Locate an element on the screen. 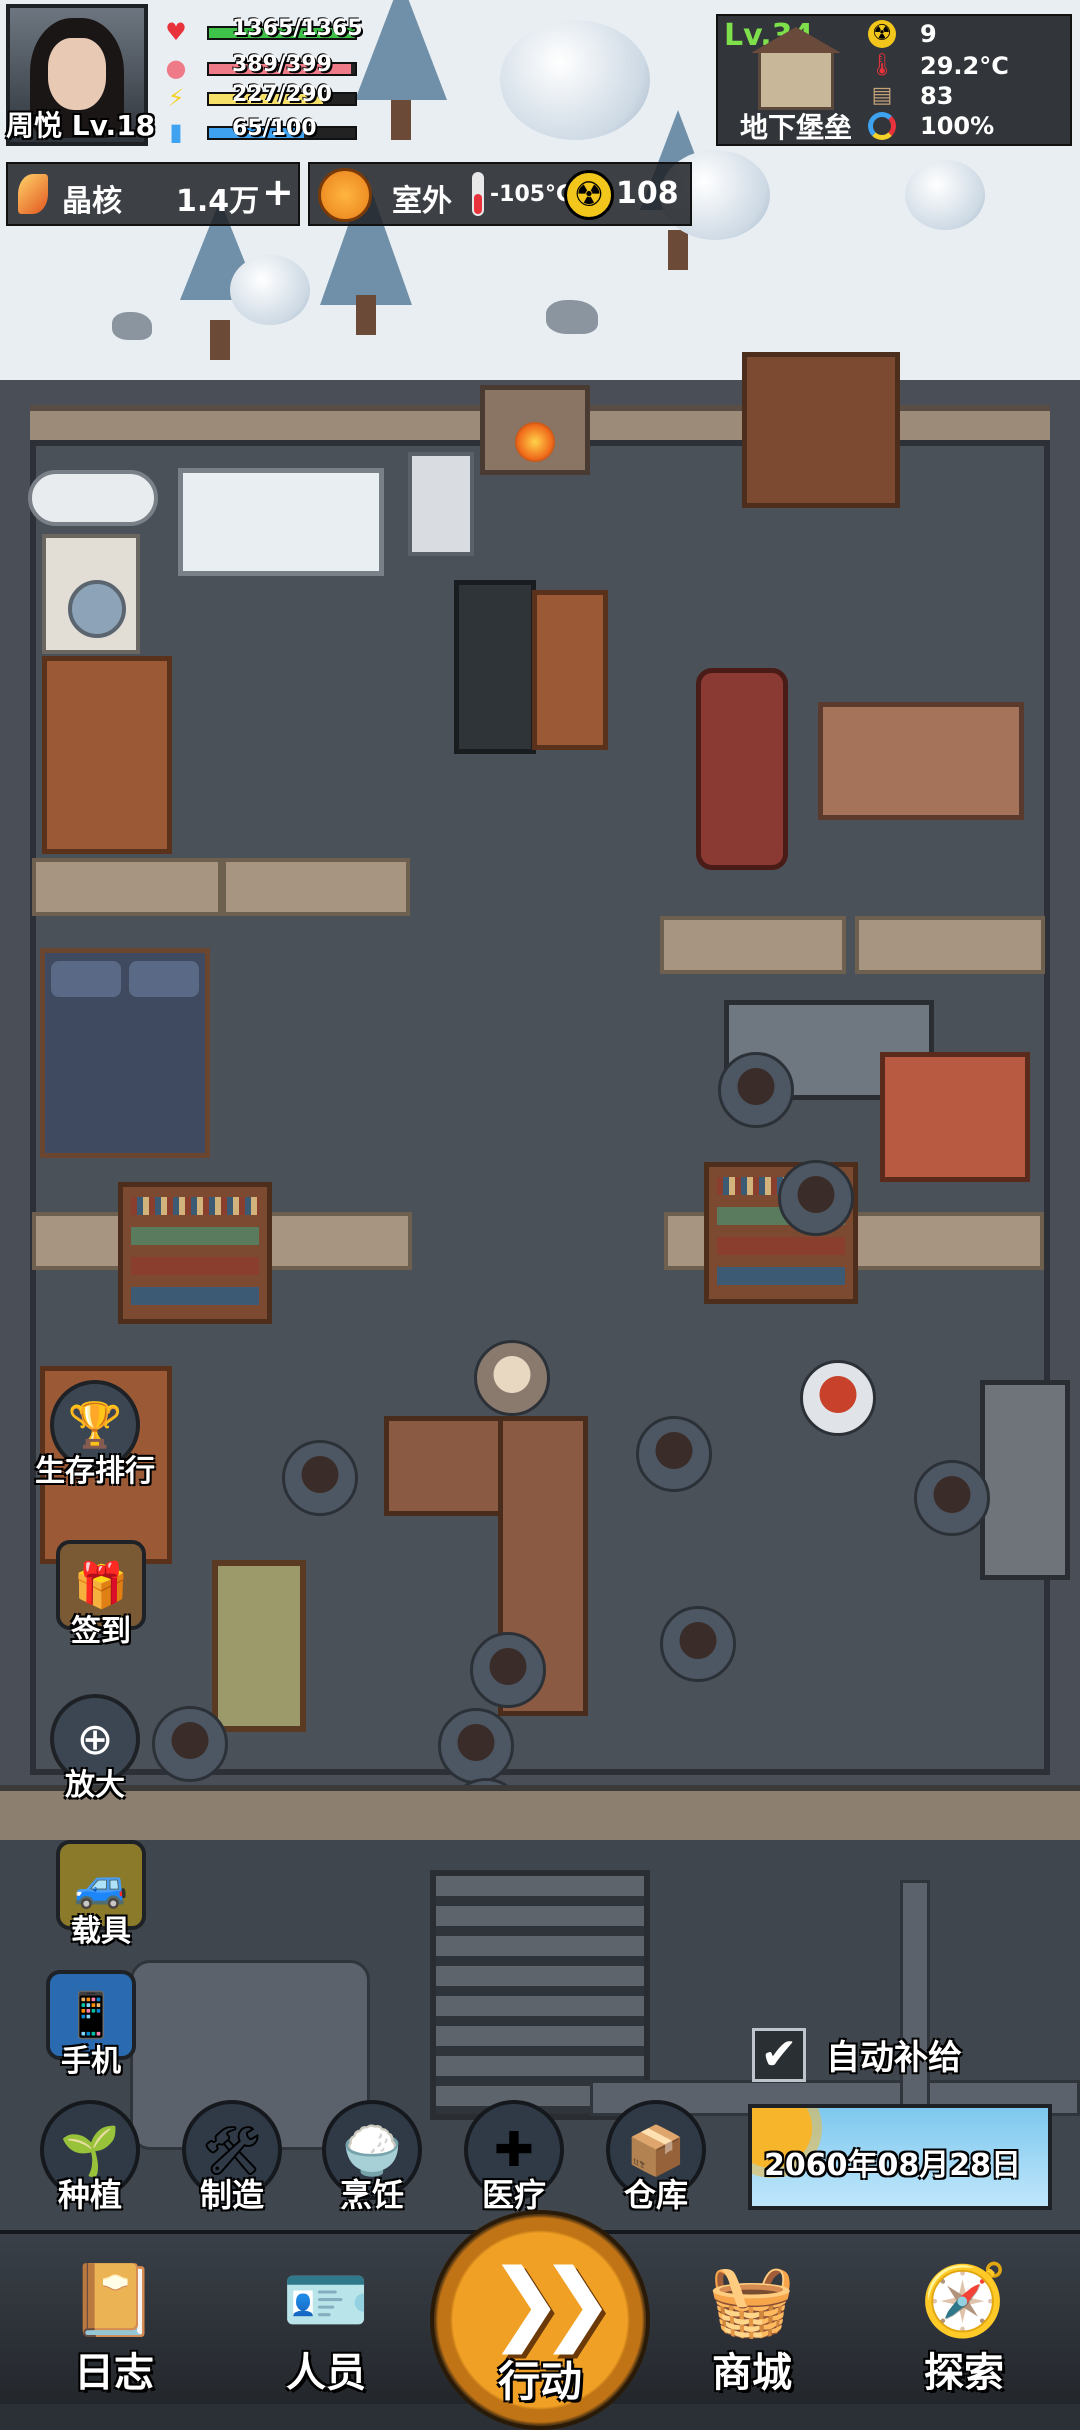 Image resolution: width=1080 pixels, height=2430 pixels. computer-desk is located at coordinates (1025, 1480).